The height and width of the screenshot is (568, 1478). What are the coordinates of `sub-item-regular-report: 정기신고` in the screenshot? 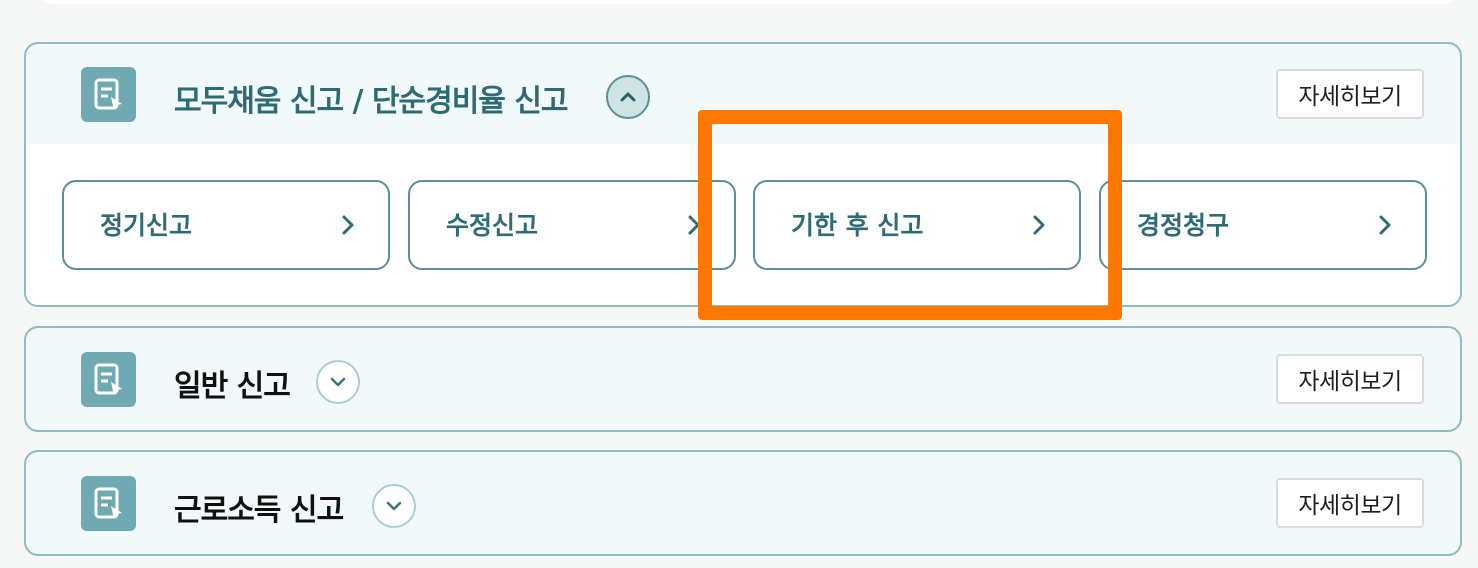 It's located at (226, 225).